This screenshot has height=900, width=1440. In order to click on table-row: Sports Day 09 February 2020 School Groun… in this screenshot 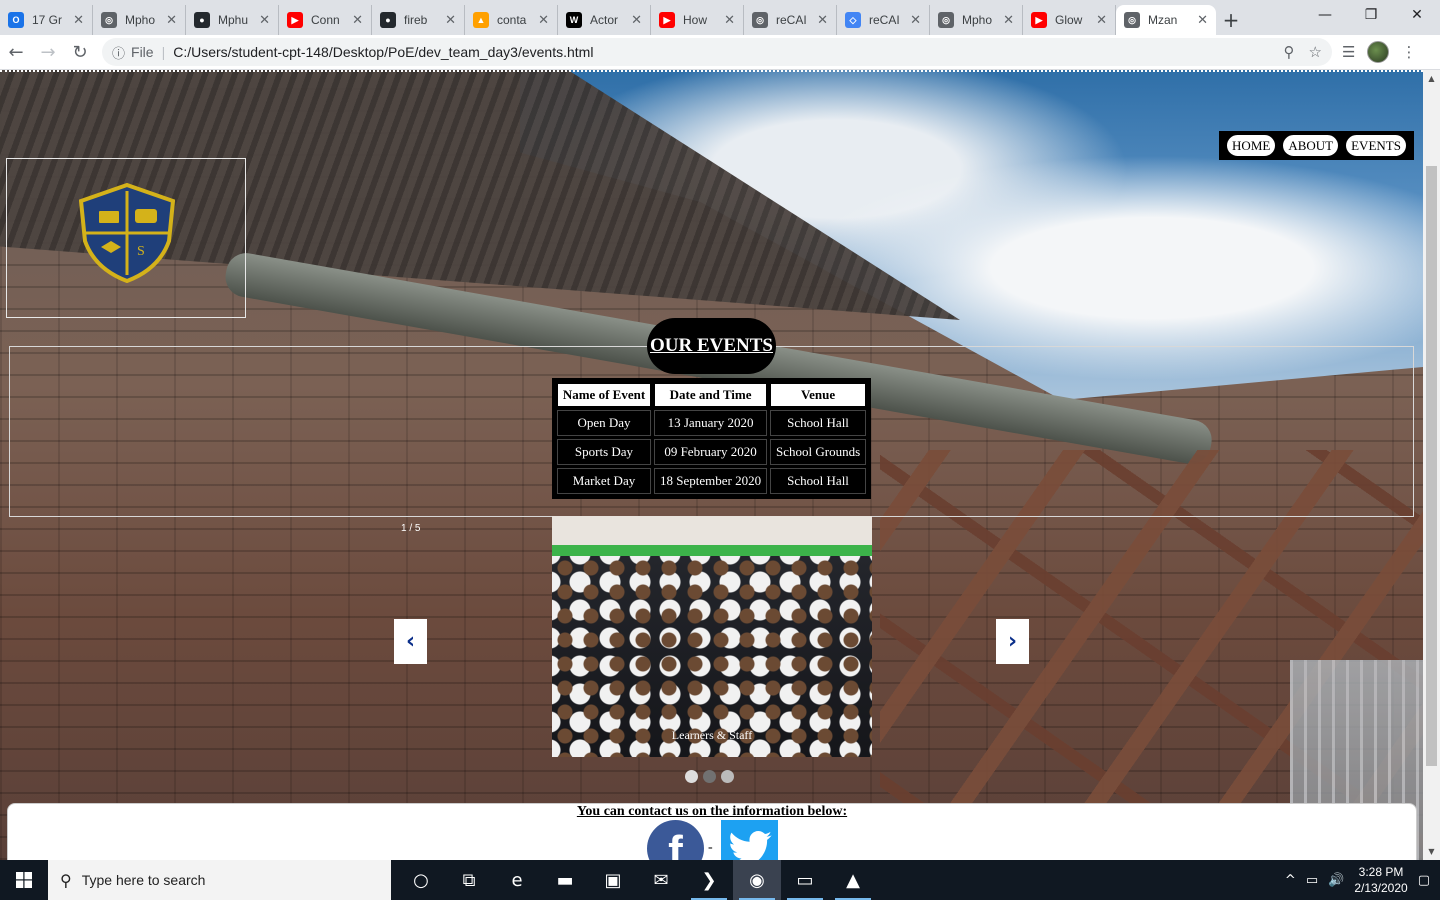, I will do `click(711, 452)`.